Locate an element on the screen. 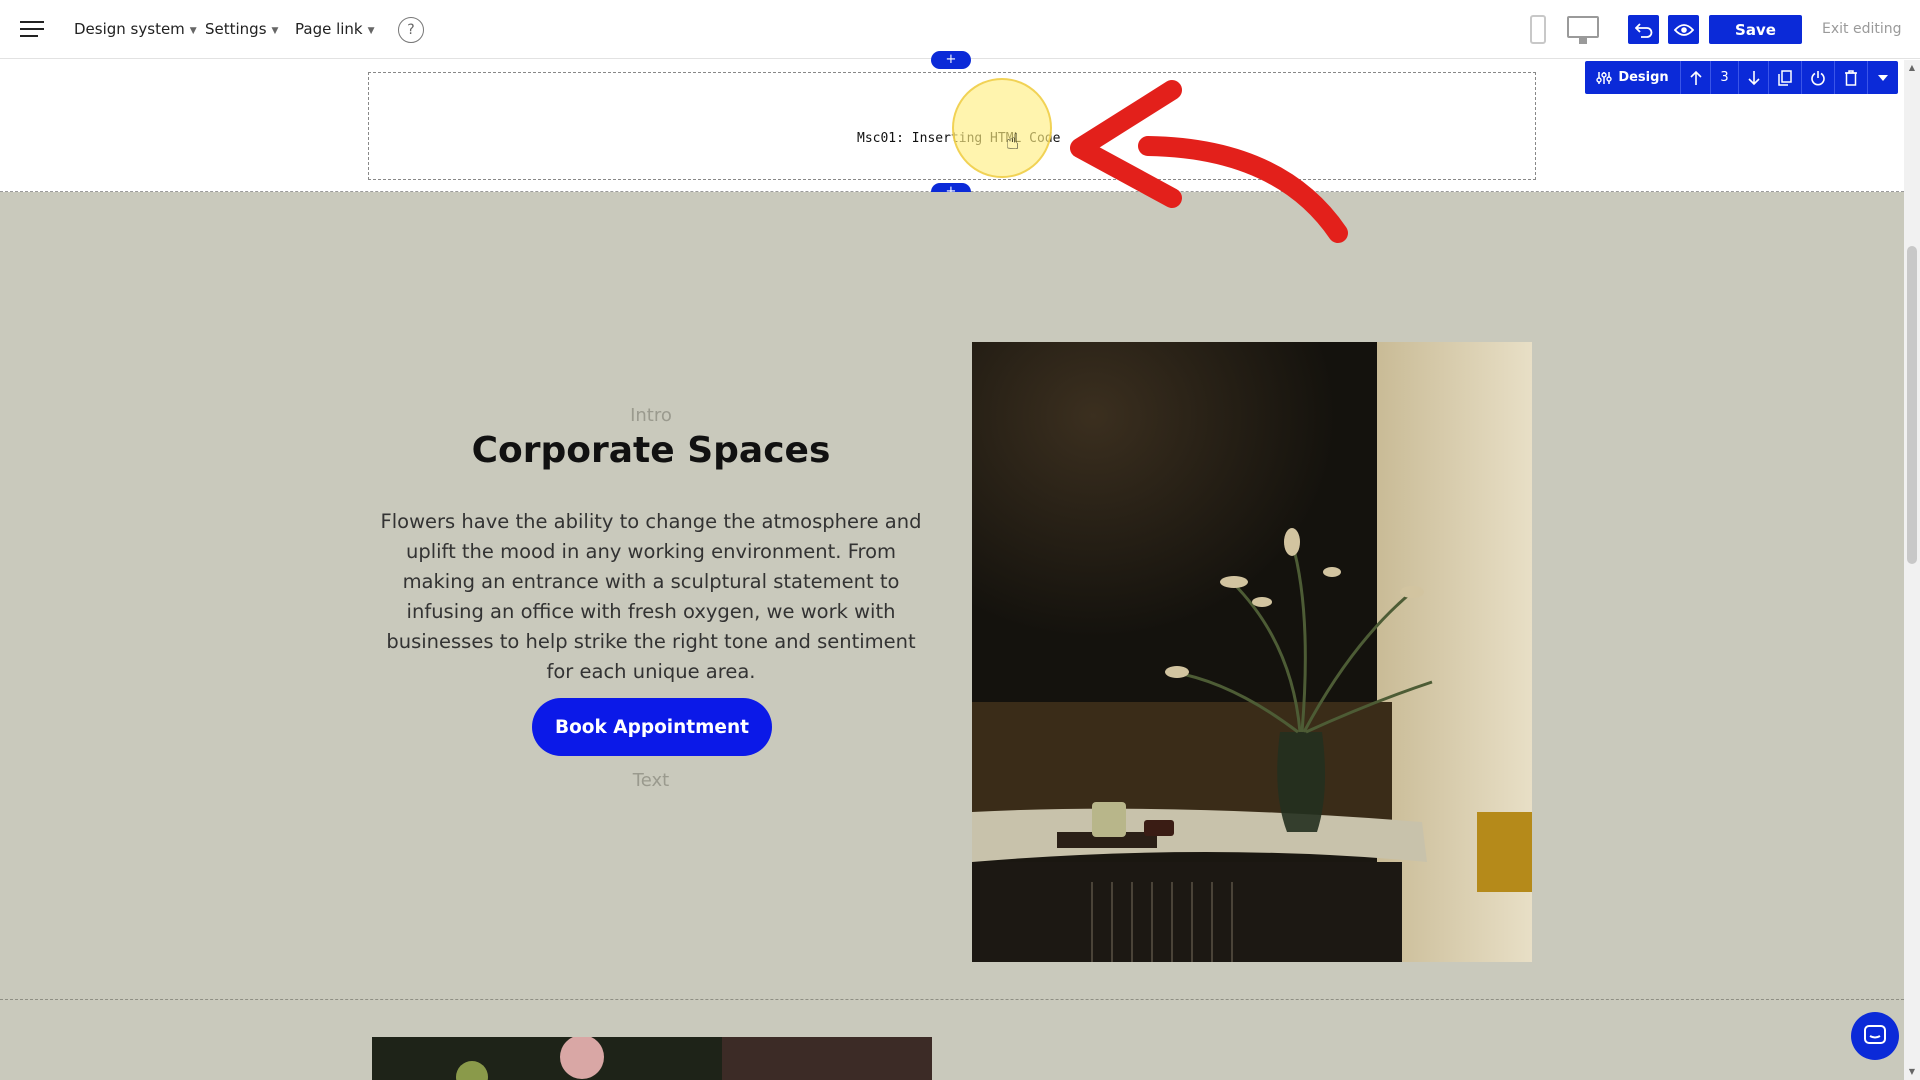  page-link-menu: Page link ▼ is located at coordinates (335, 29).